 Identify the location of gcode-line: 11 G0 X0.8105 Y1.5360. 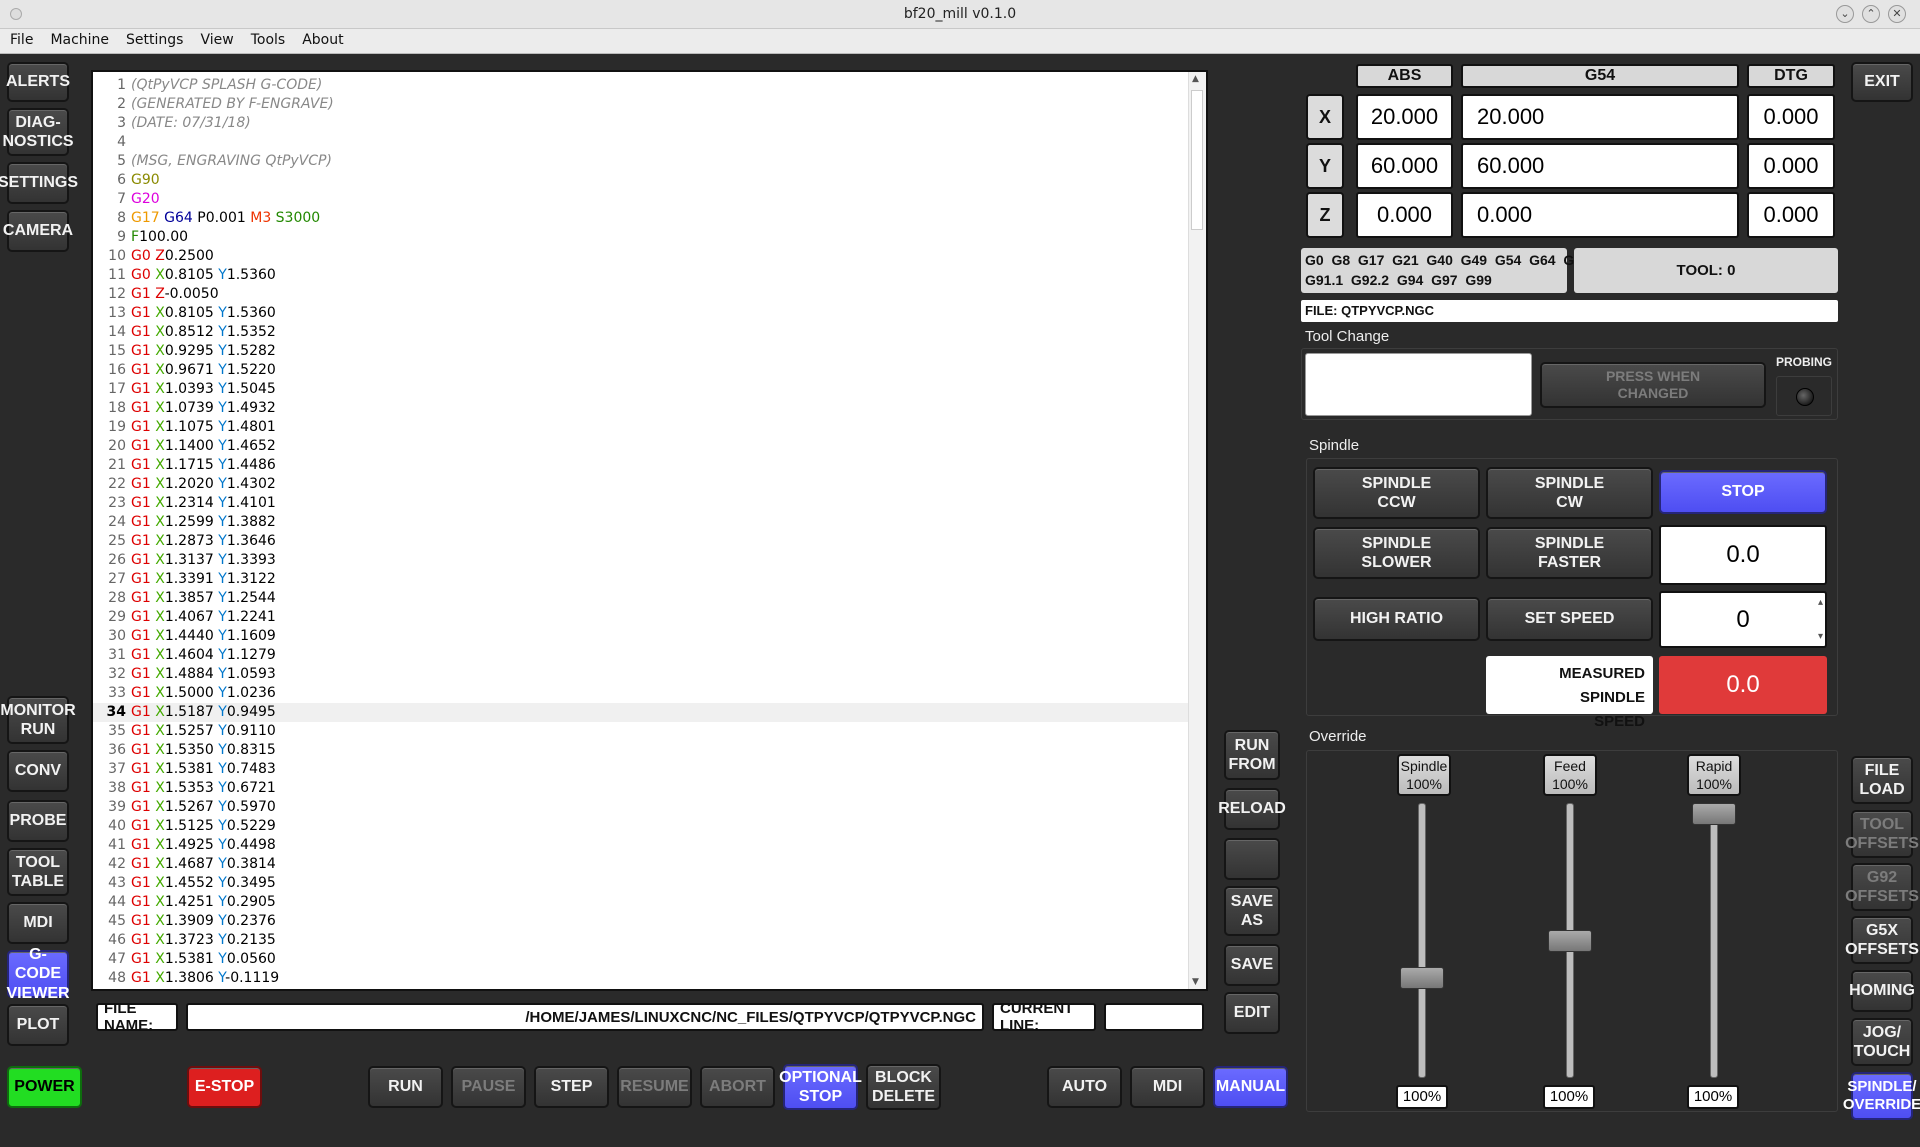
(640, 275).